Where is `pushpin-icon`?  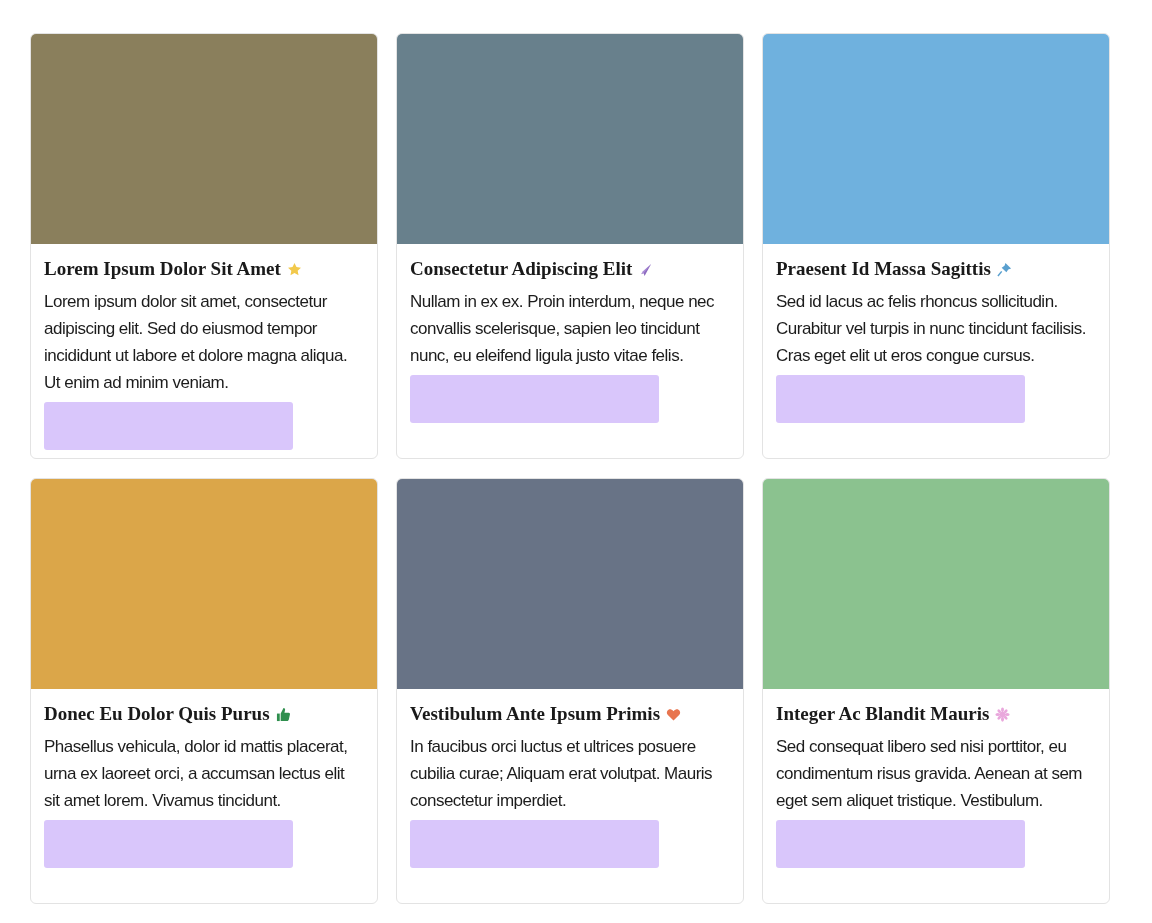
pushpin-icon is located at coordinates (1004, 269).